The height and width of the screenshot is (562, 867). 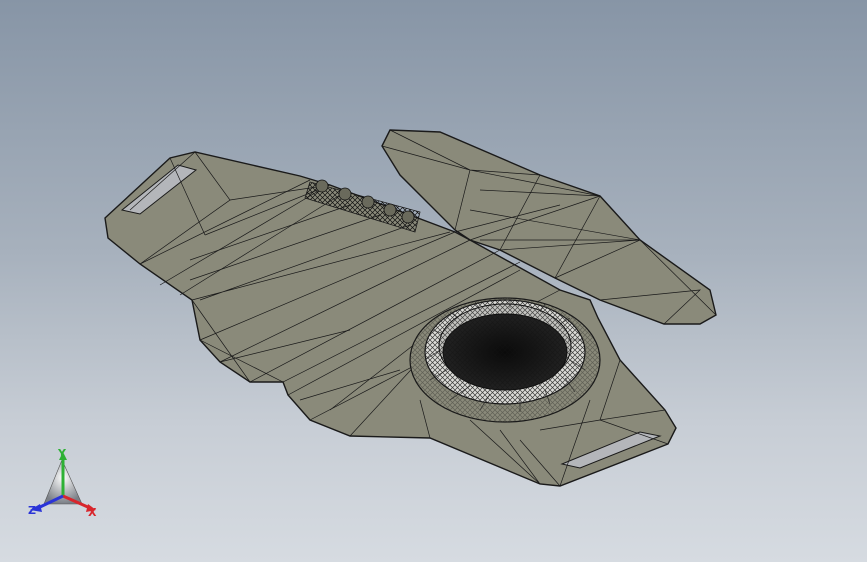 What do you see at coordinates (32, 510) in the screenshot?
I see `z-axis-label: Z` at bounding box center [32, 510].